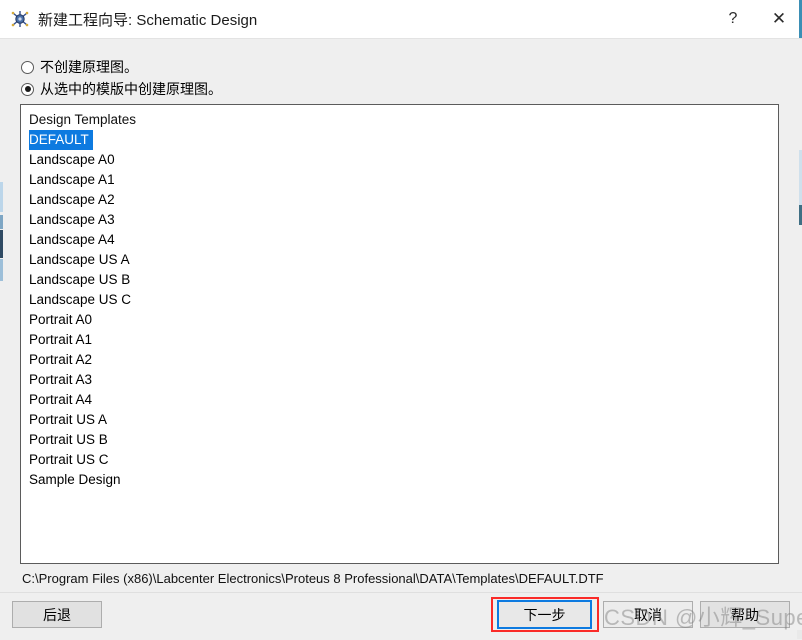 The height and width of the screenshot is (640, 802). Describe the element at coordinates (733, 19) in the screenshot. I see `help-icon: ?` at that location.